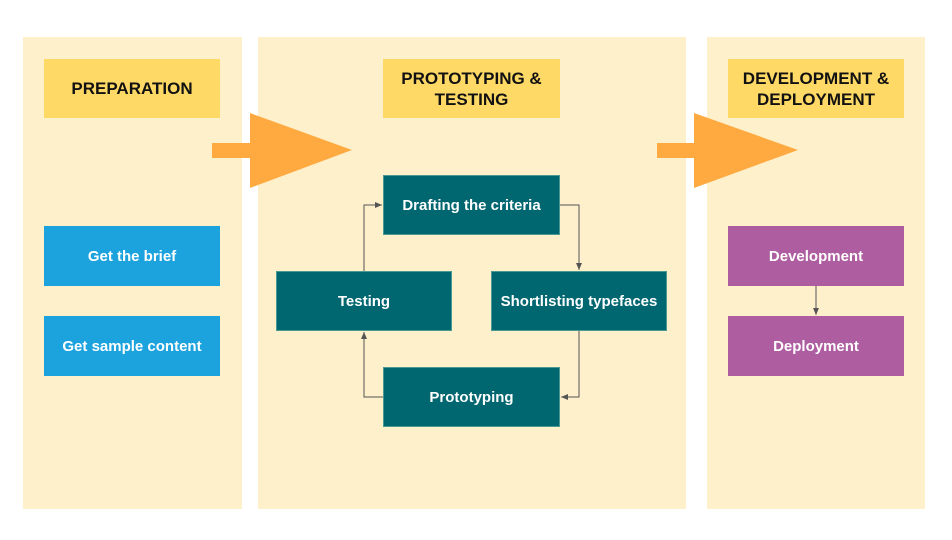  I want to click on task-get-the-brief: Get the brief, so click(132, 256).